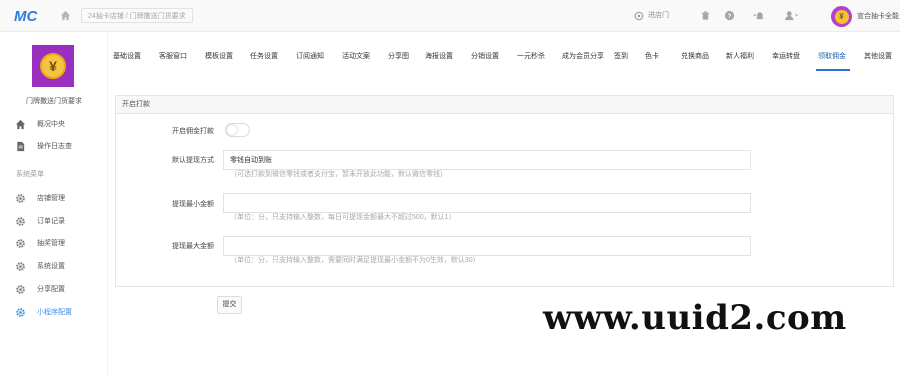 Image resolution: width=900 pixels, height=375 pixels. Describe the element at coordinates (51, 221) in the screenshot. I see `sidebar-item-label: 订单记录` at that location.